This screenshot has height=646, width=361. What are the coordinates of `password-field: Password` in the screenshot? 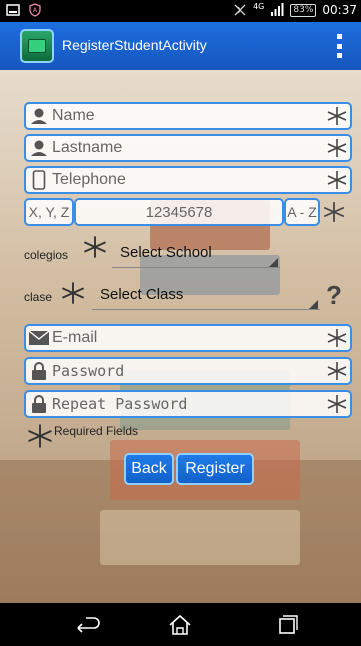 It's located at (188, 371).